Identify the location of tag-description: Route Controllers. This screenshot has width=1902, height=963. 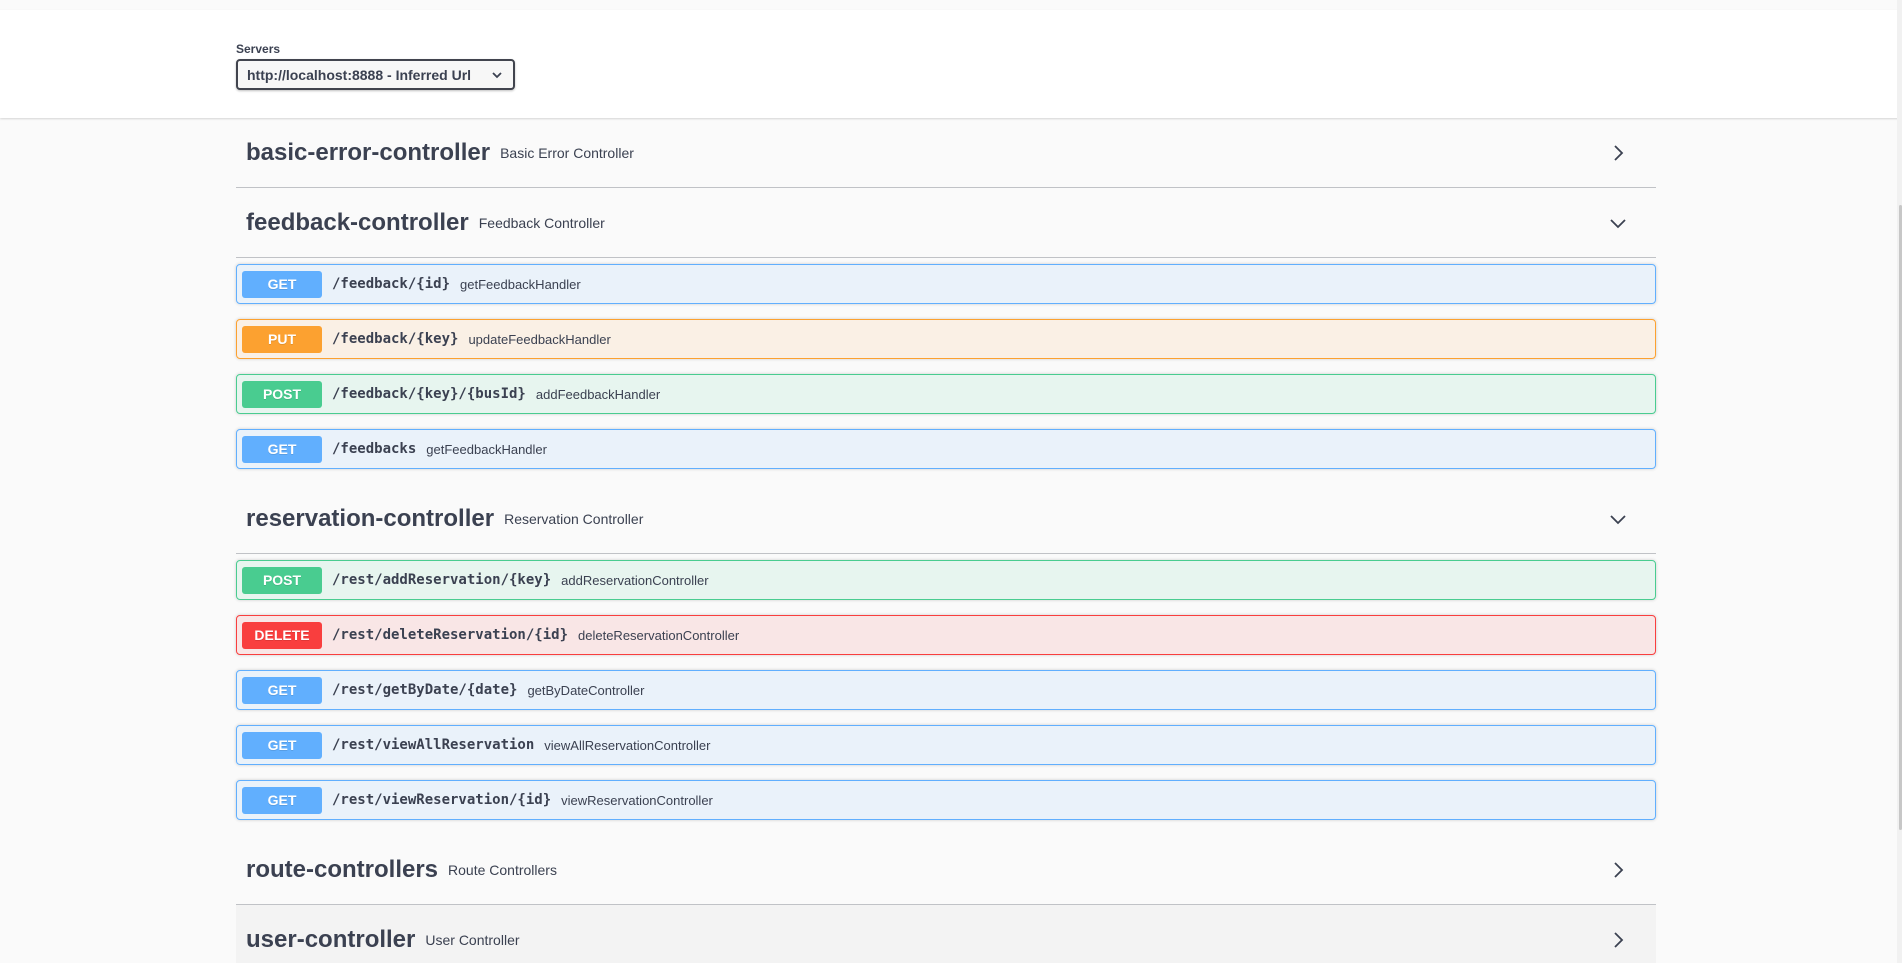
(502, 869).